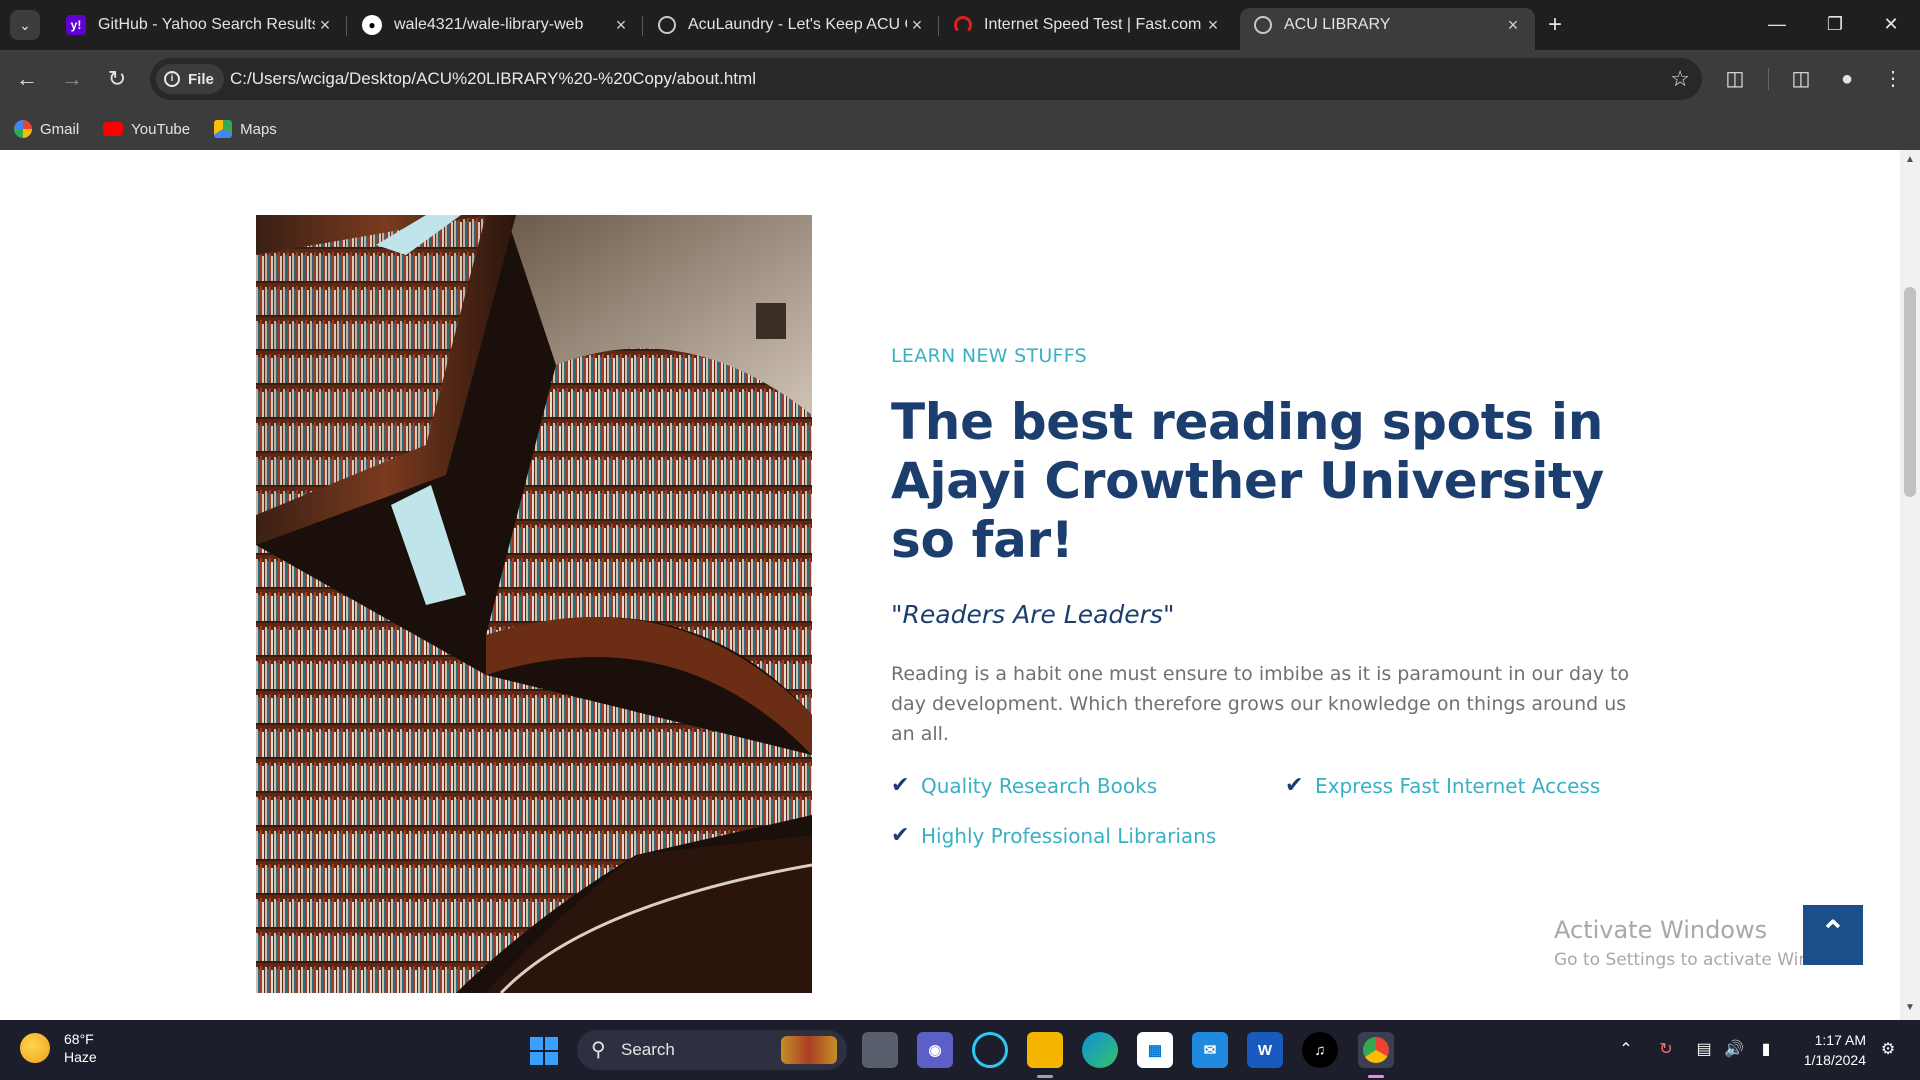 The image size is (1920, 1080). What do you see at coordinates (1801, 79) in the screenshot?
I see `side-panel-icon: ◫` at bounding box center [1801, 79].